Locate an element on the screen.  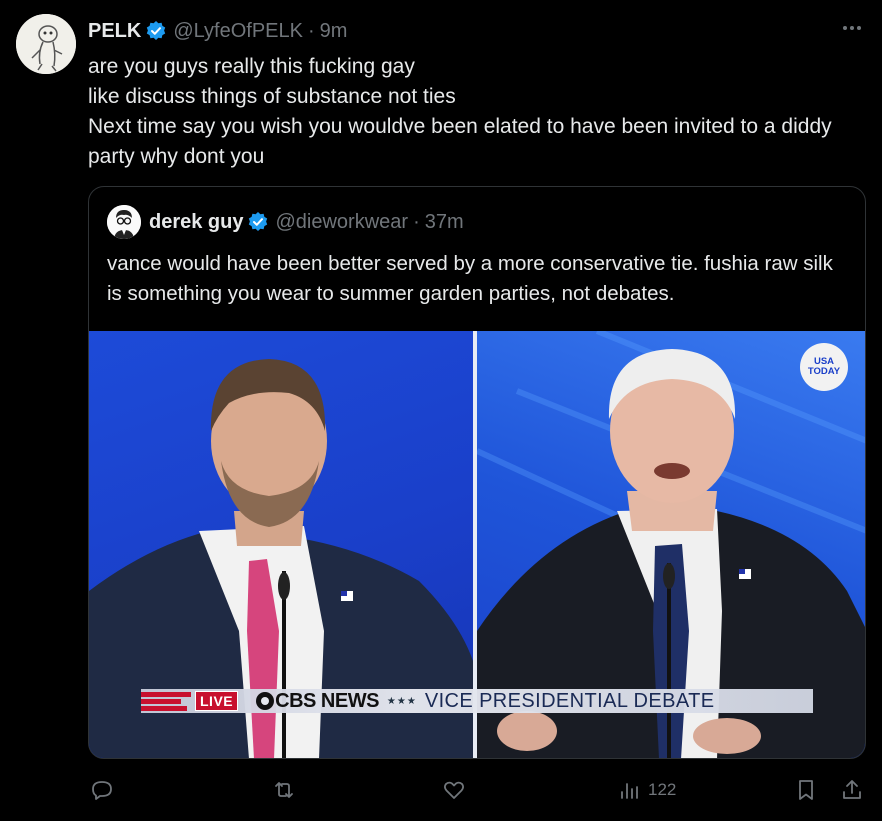
quoted-header: derek guy @dieworkwear · 37m is located at coordinates (306, 222).